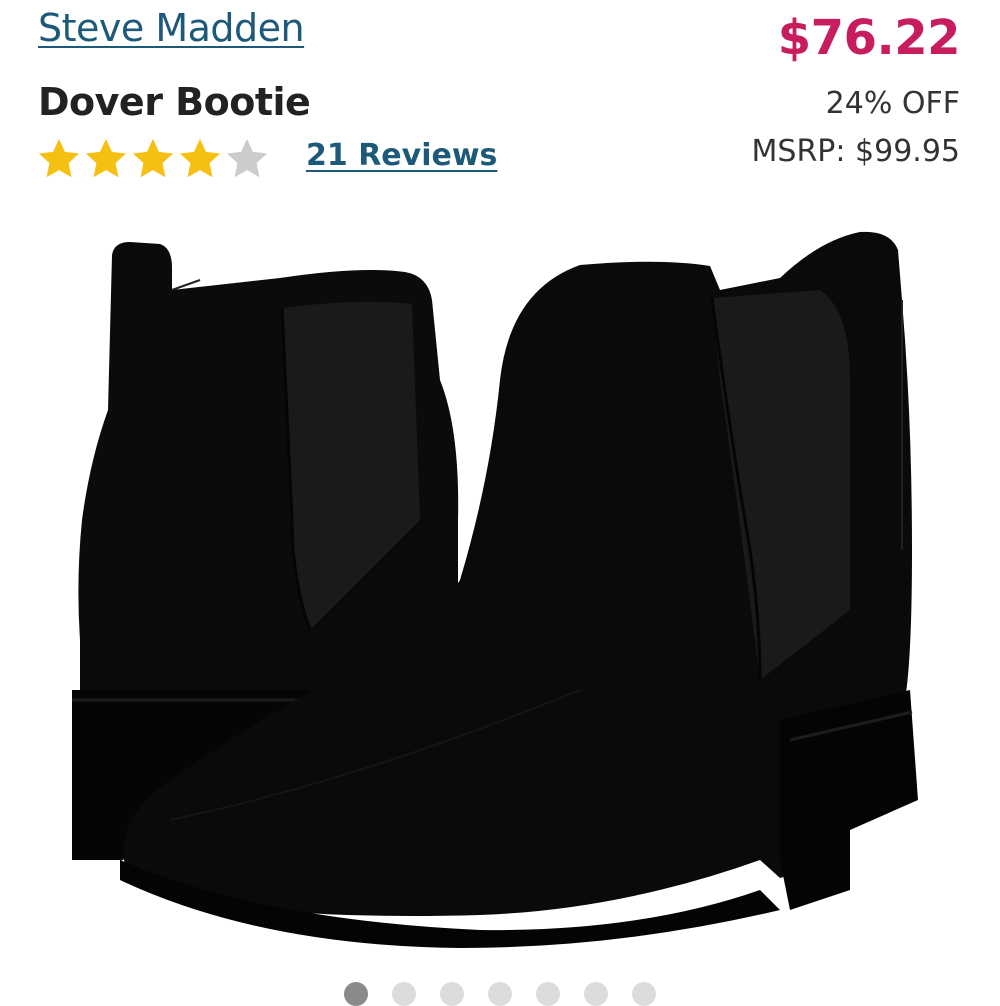 This screenshot has width=1000, height=1006. What do you see at coordinates (171, 28) in the screenshot?
I see `brand-link: Steve Madden` at bounding box center [171, 28].